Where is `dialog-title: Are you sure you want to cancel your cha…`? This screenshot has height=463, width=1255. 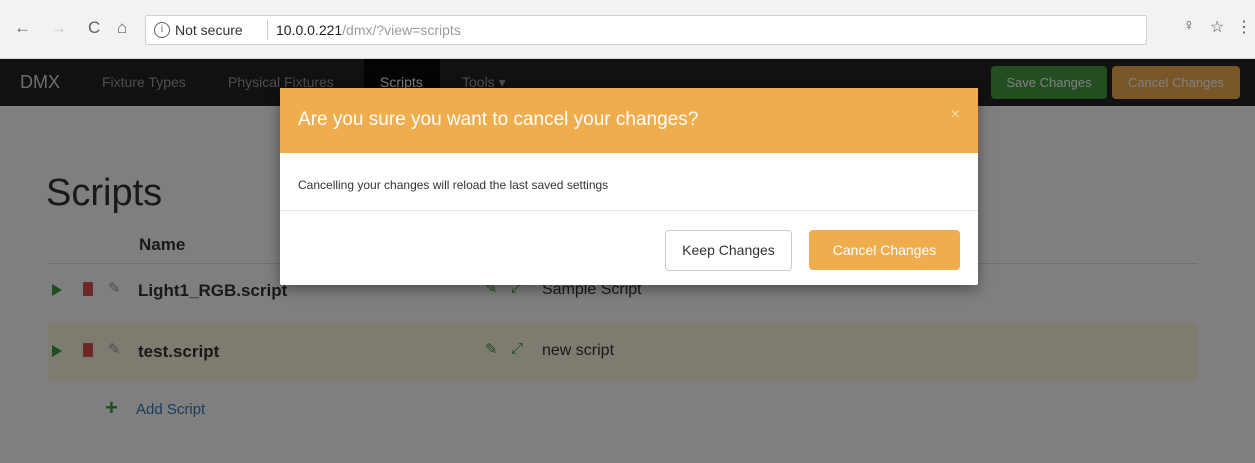
dialog-title: Are you sure you want to cancel your cha… is located at coordinates (498, 119).